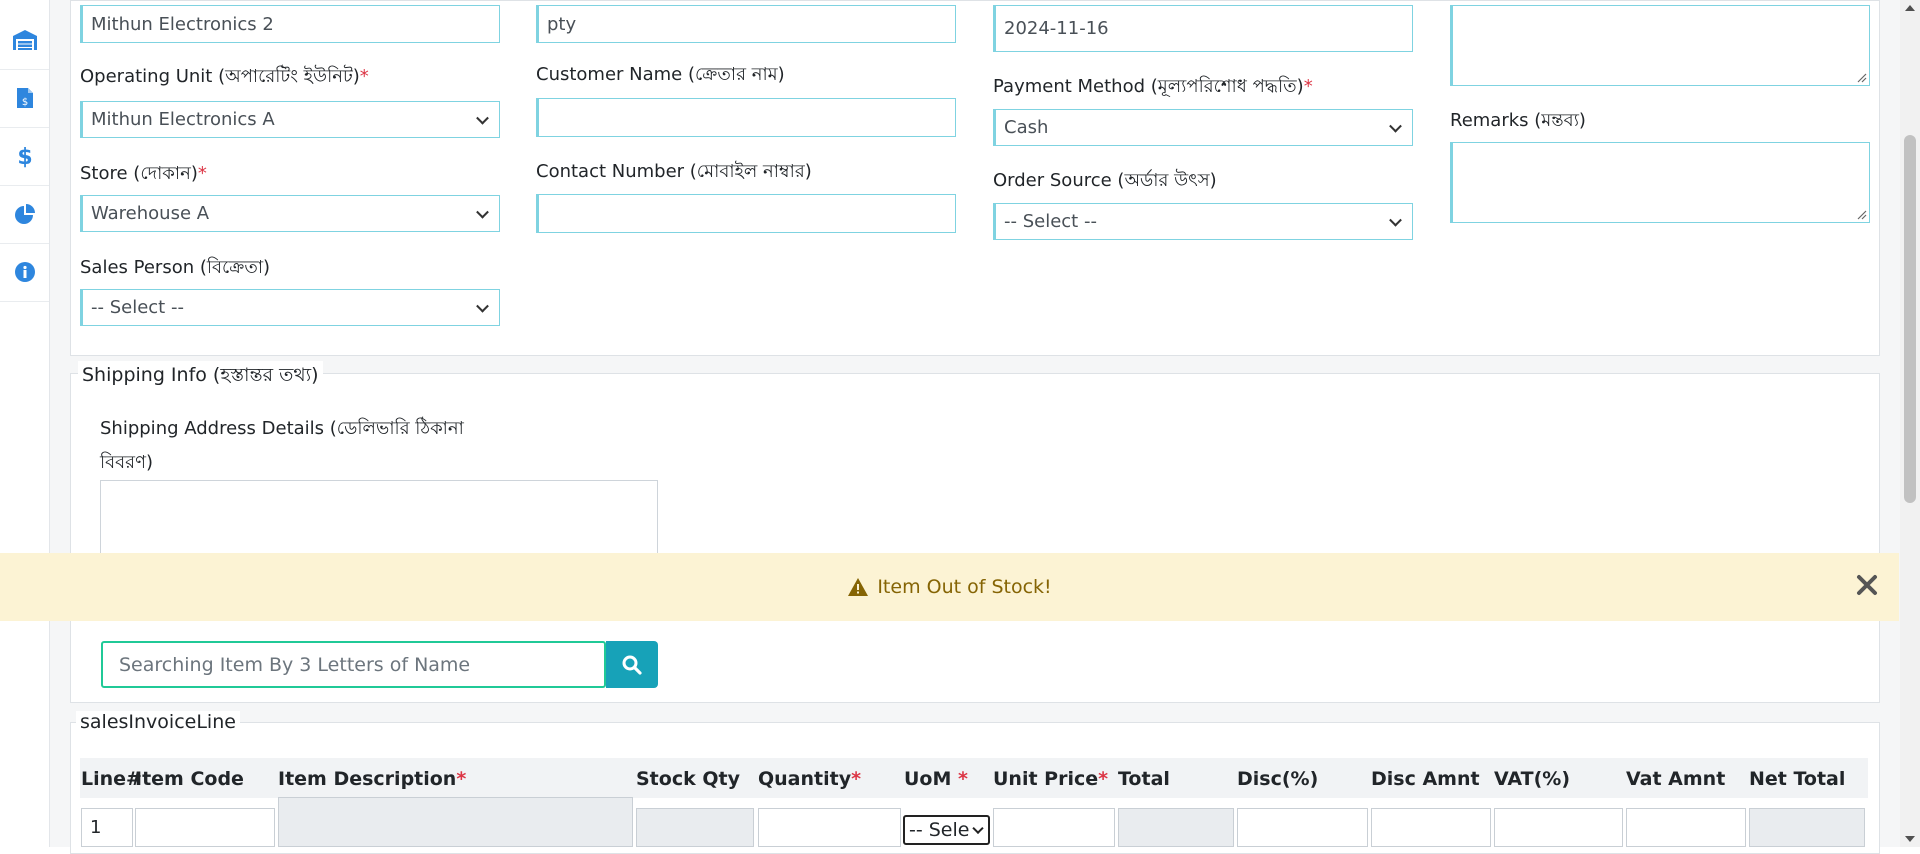 The width and height of the screenshot is (1920, 854). I want to click on sidebar-item-warehouse, so click(24, 40).